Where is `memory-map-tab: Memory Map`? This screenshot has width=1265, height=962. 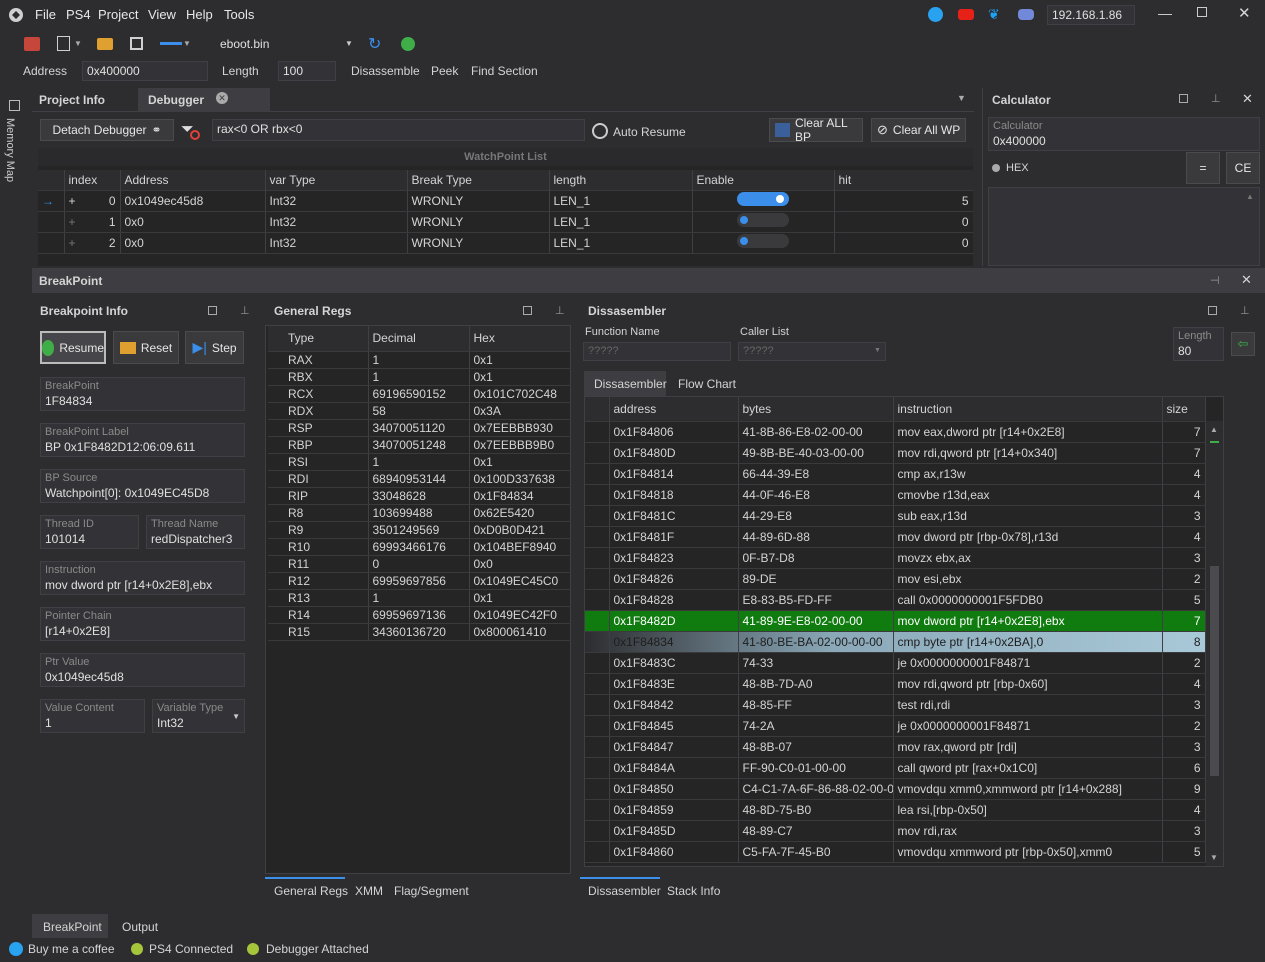
memory-map-tab: Memory Map is located at coordinates (10, 150).